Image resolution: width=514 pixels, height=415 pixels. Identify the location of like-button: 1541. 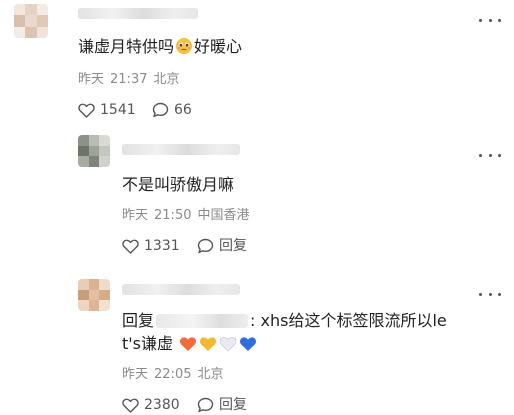
(107, 110).